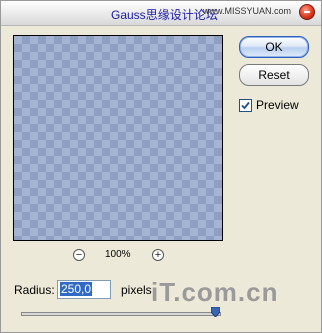 The image size is (322, 333). I want to click on minus-icon: −, so click(79, 255).